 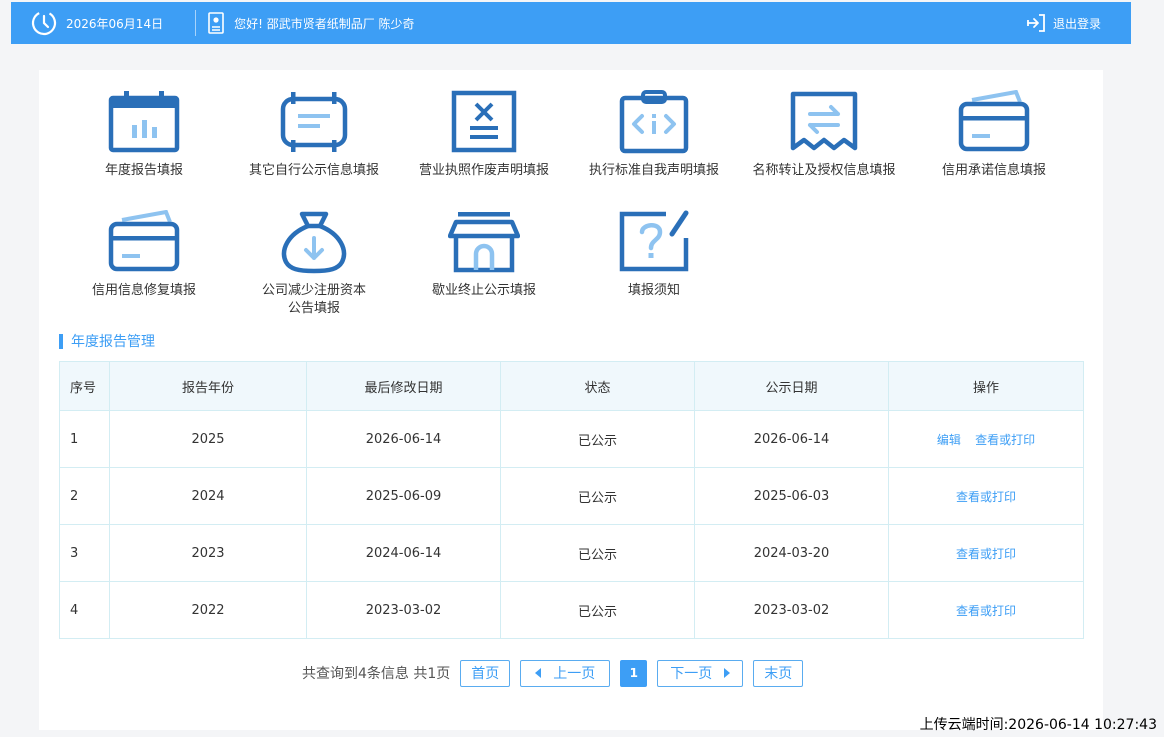 I want to click on next-page-label: 下一页, so click(x=691, y=674).